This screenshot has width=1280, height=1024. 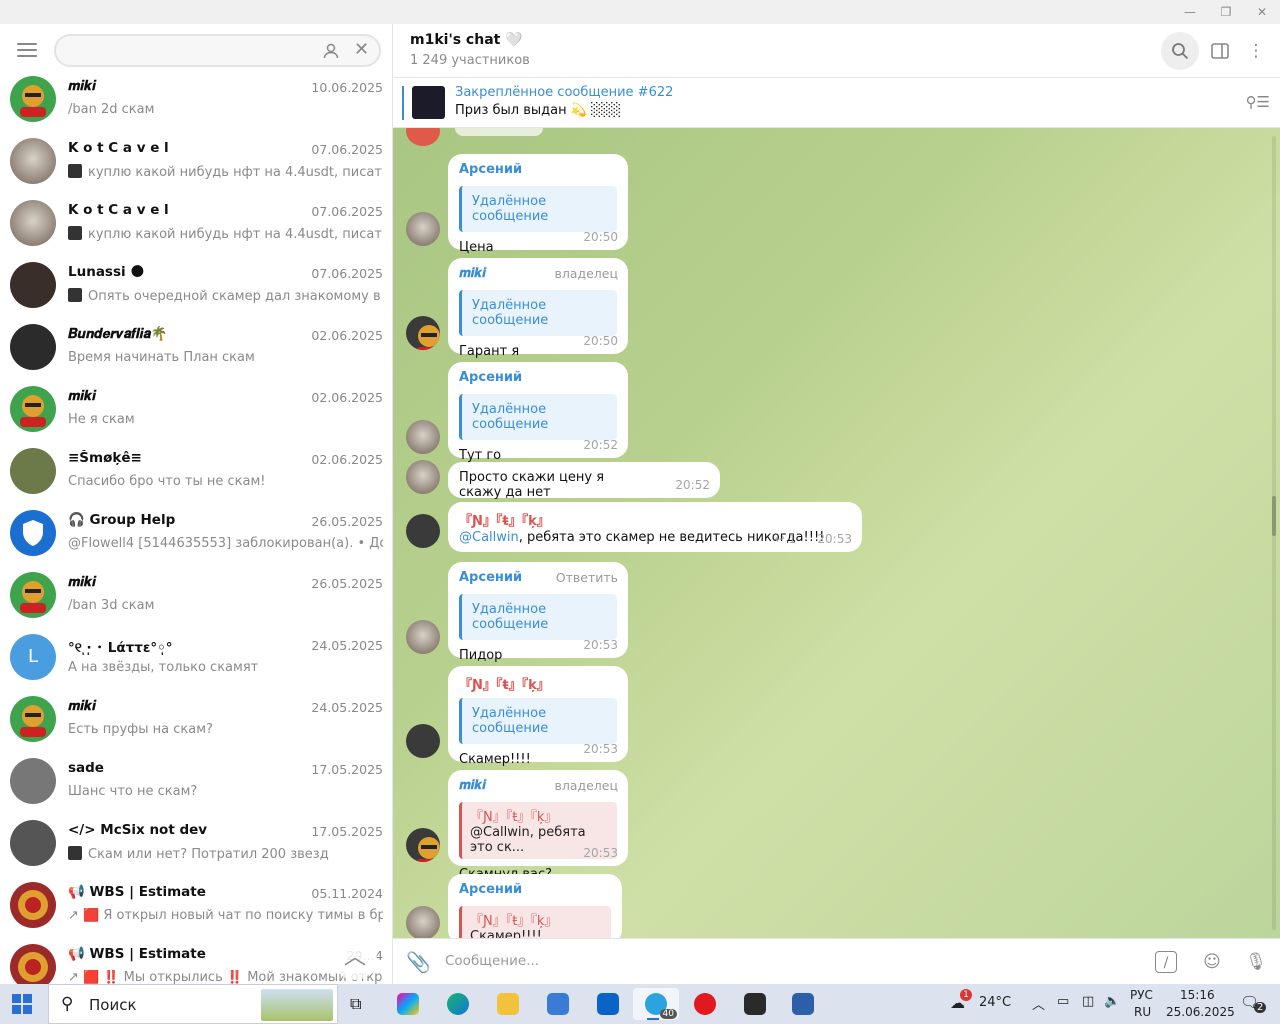 I want to click on maximize-button: ❐, so click(x=1226, y=12).